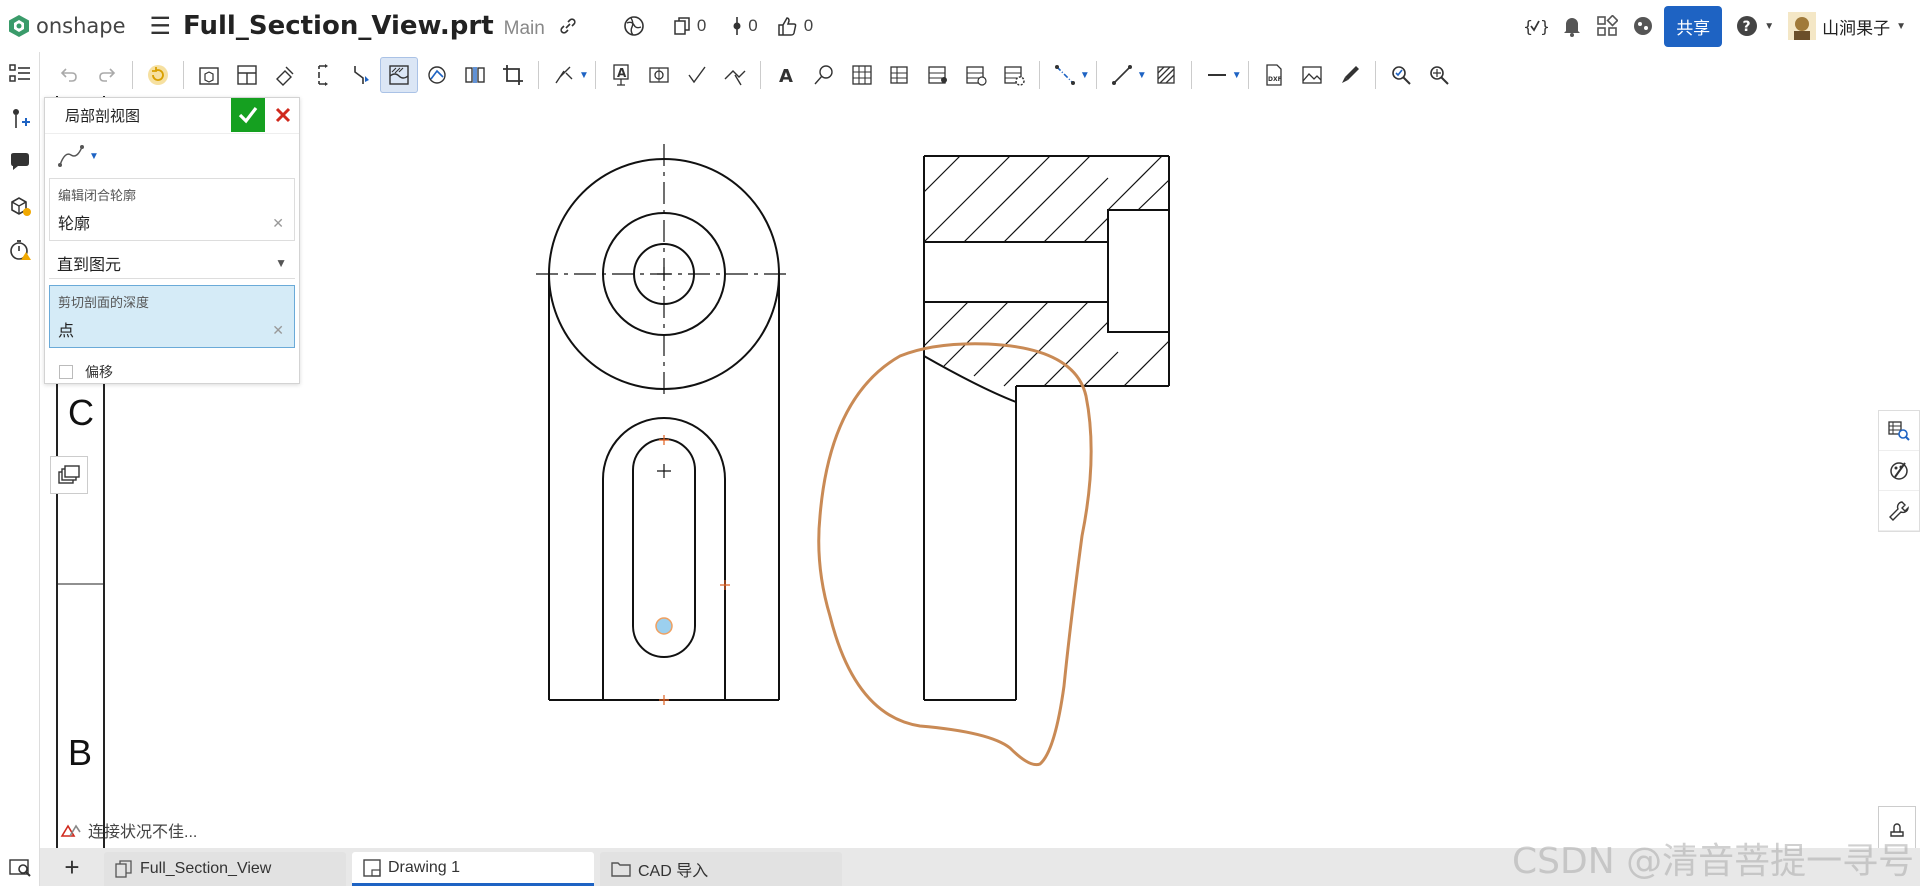 The width and height of the screenshot is (1920, 886). Describe the element at coordinates (172, 316) in the screenshot. I see `section-depth-field: 剪切剖面的深度 点 ✕` at that location.